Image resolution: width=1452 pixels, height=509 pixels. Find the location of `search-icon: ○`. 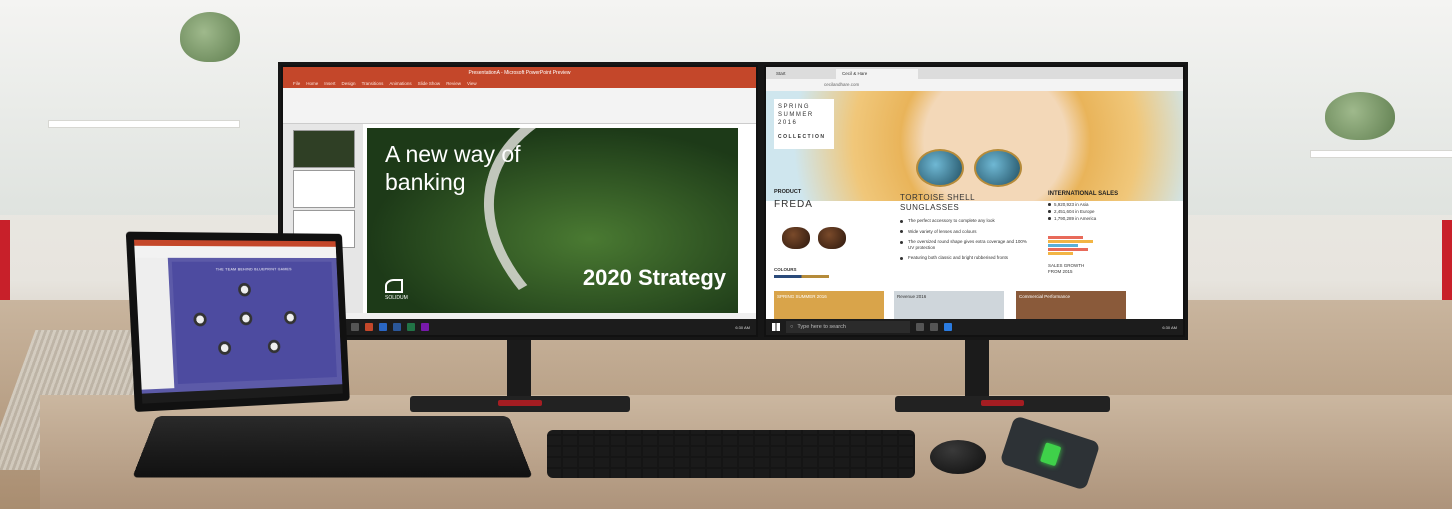

search-icon: ○ is located at coordinates (791, 327).